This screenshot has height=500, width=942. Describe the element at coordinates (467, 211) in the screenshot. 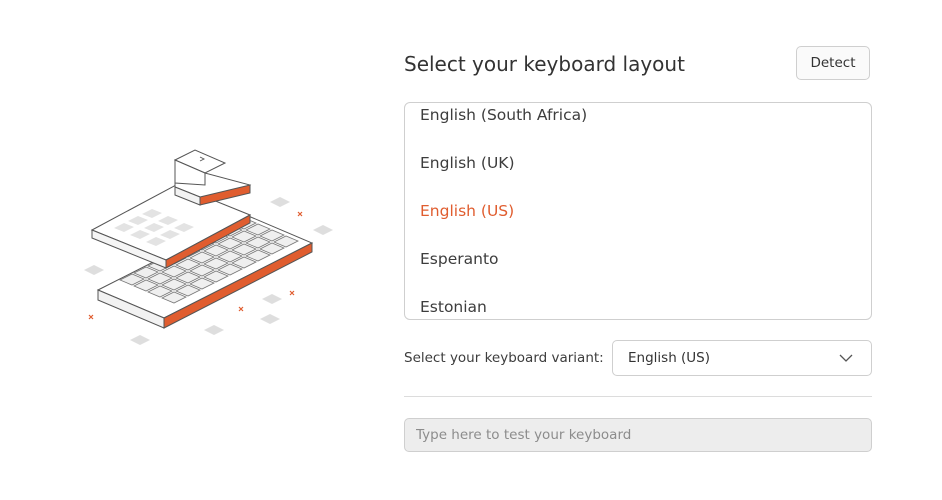

I see `list-item-selected: English (US)` at that location.